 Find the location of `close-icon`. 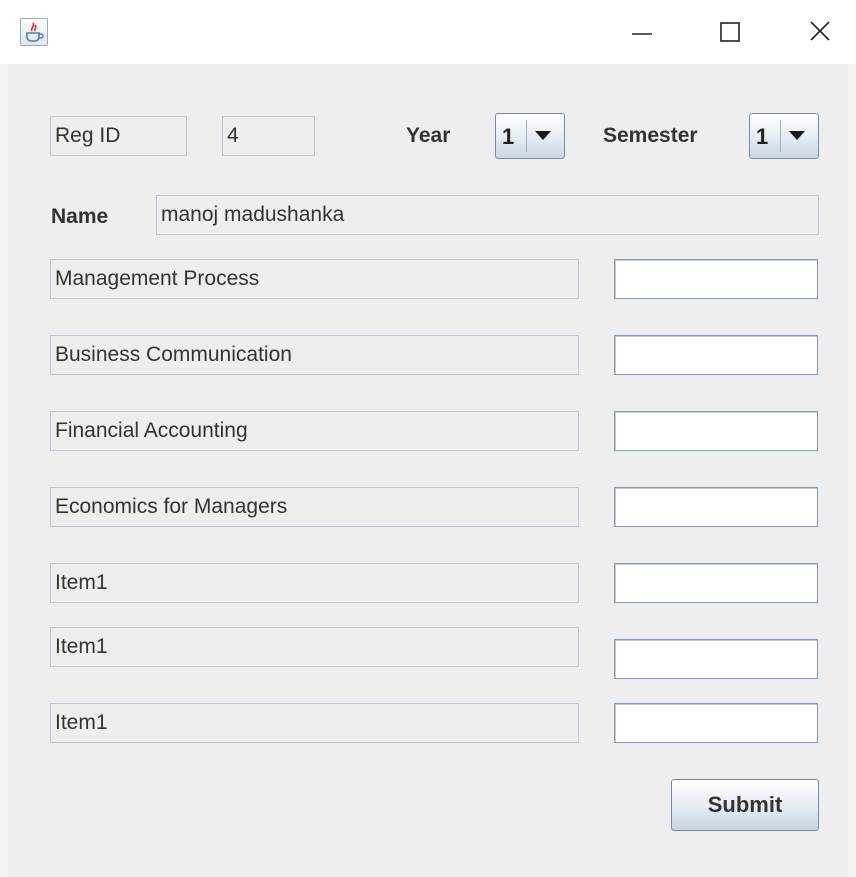

close-icon is located at coordinates (820, 31).